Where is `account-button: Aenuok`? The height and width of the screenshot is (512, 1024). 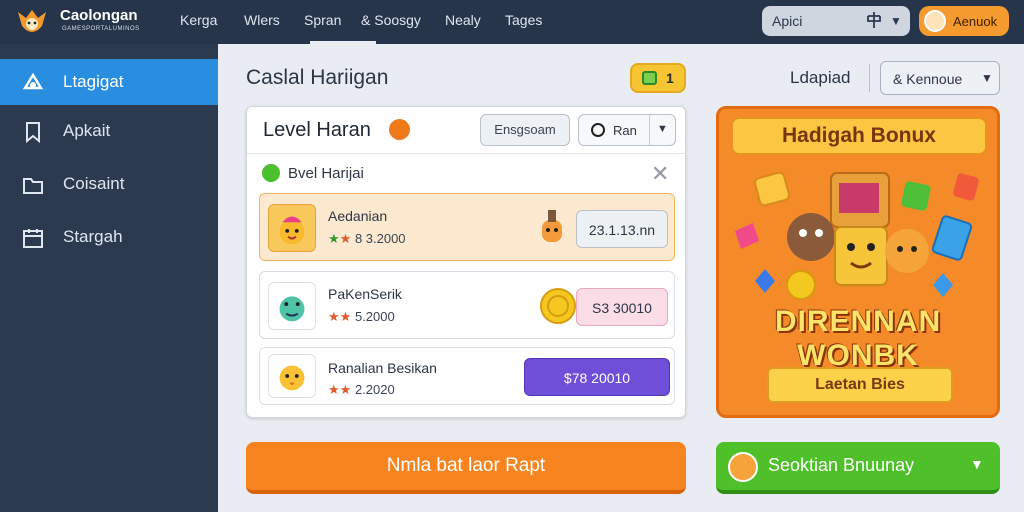
account-button: Aenuok is located at coordinates (964, 21).